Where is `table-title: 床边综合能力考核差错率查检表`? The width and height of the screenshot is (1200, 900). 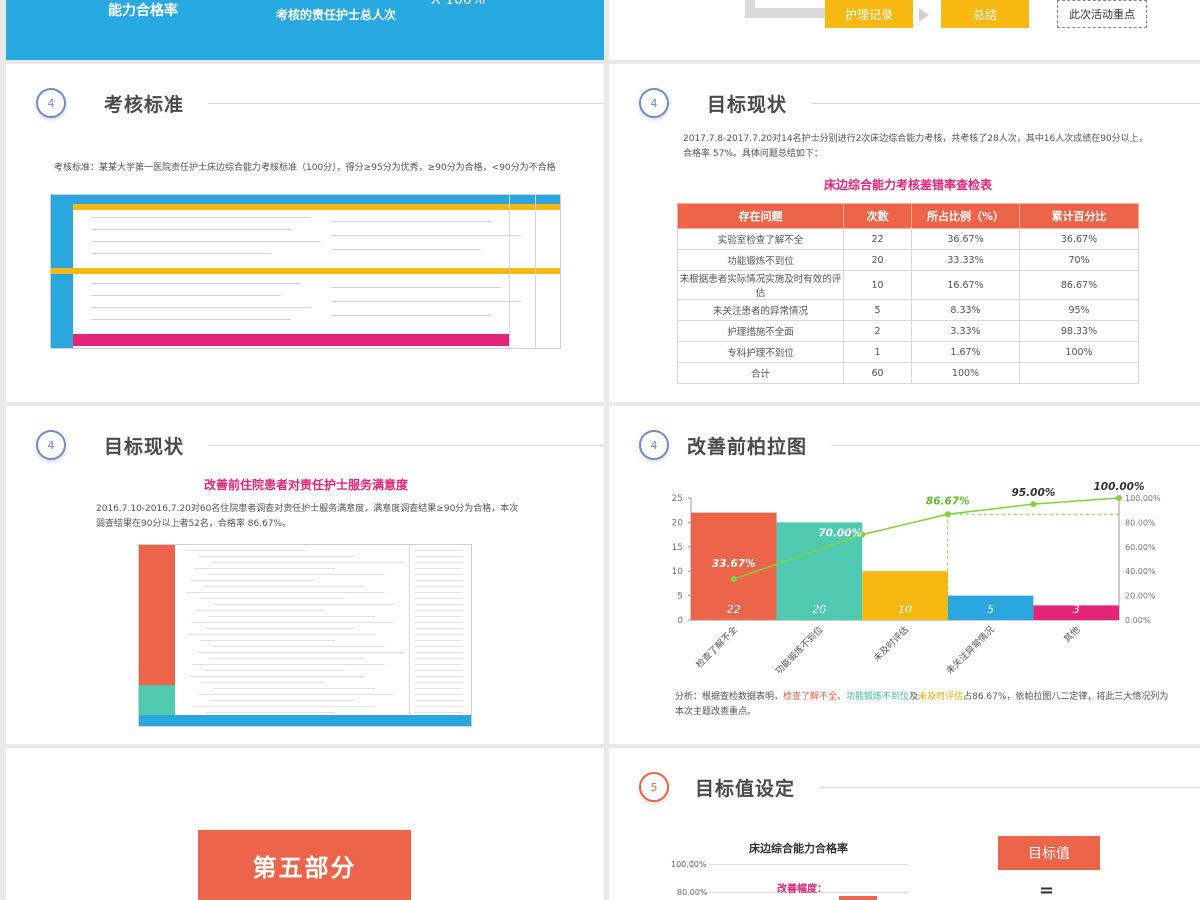
table-title: 床边综合能力考核差错率查检表 is located at coordinates (907, 185).